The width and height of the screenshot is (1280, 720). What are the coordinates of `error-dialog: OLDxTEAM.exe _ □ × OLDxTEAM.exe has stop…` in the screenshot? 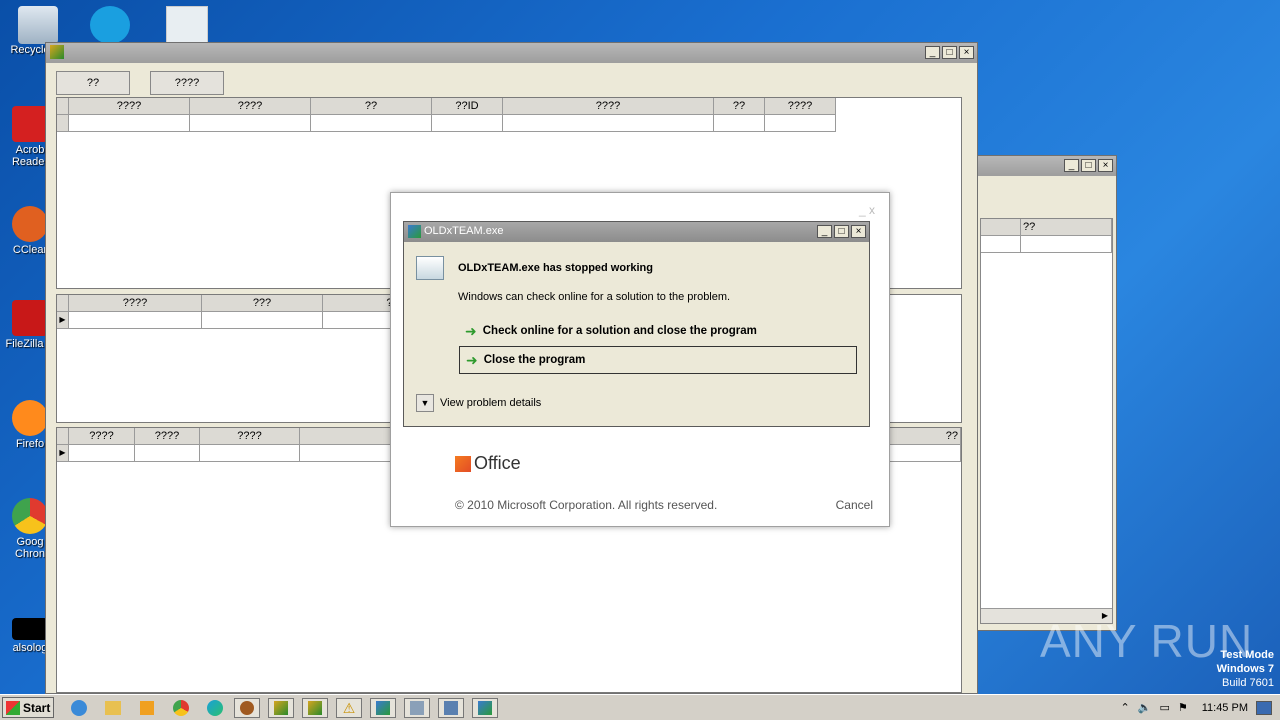 It's located at (636, 324).